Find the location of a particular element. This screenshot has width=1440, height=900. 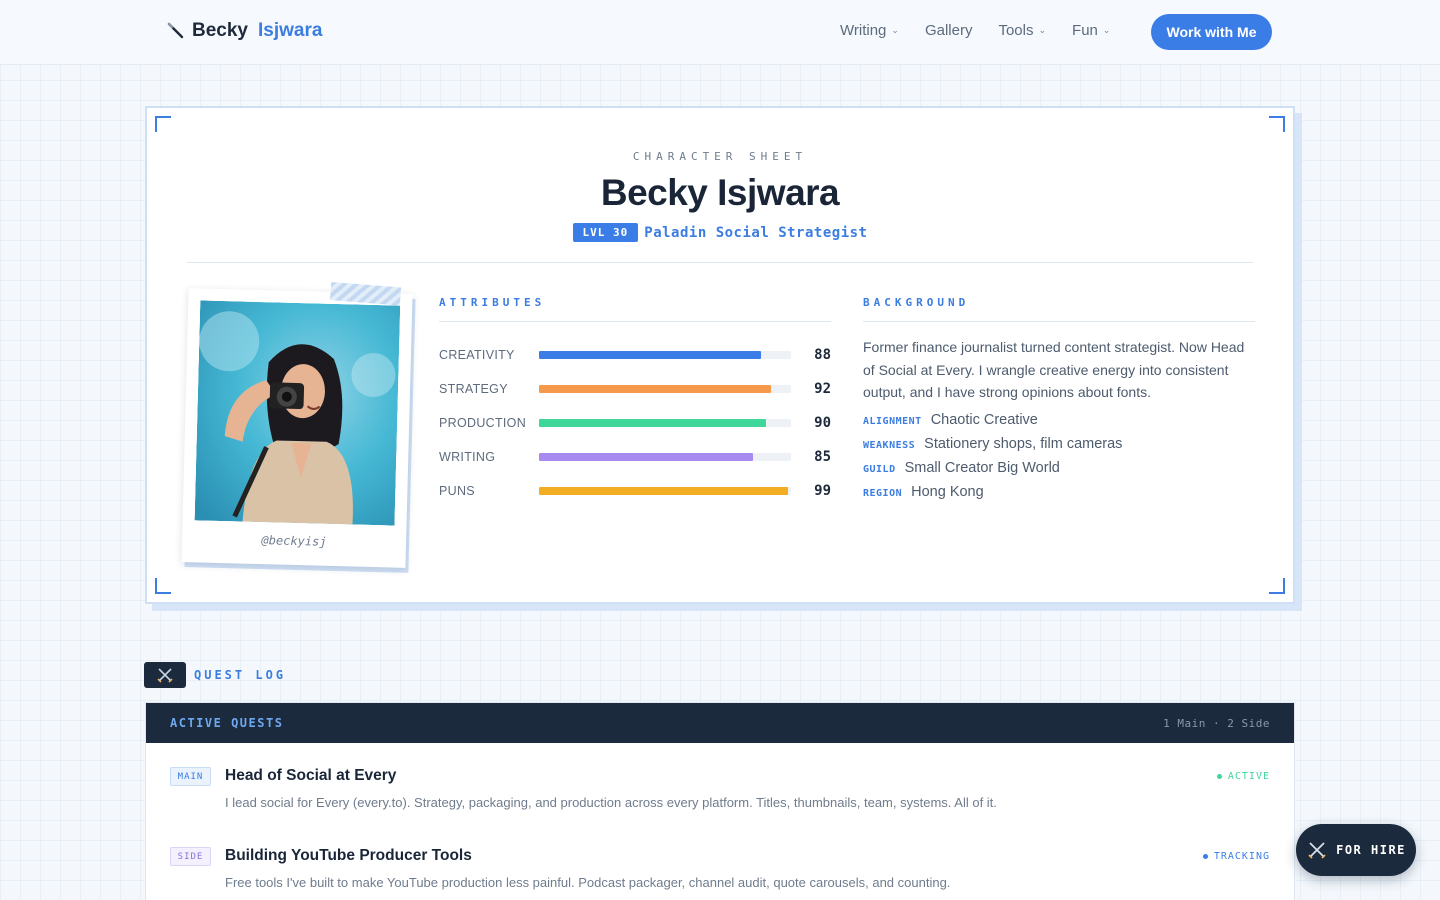

nav-writing-label: Writing is located at coordinates (863, 30).